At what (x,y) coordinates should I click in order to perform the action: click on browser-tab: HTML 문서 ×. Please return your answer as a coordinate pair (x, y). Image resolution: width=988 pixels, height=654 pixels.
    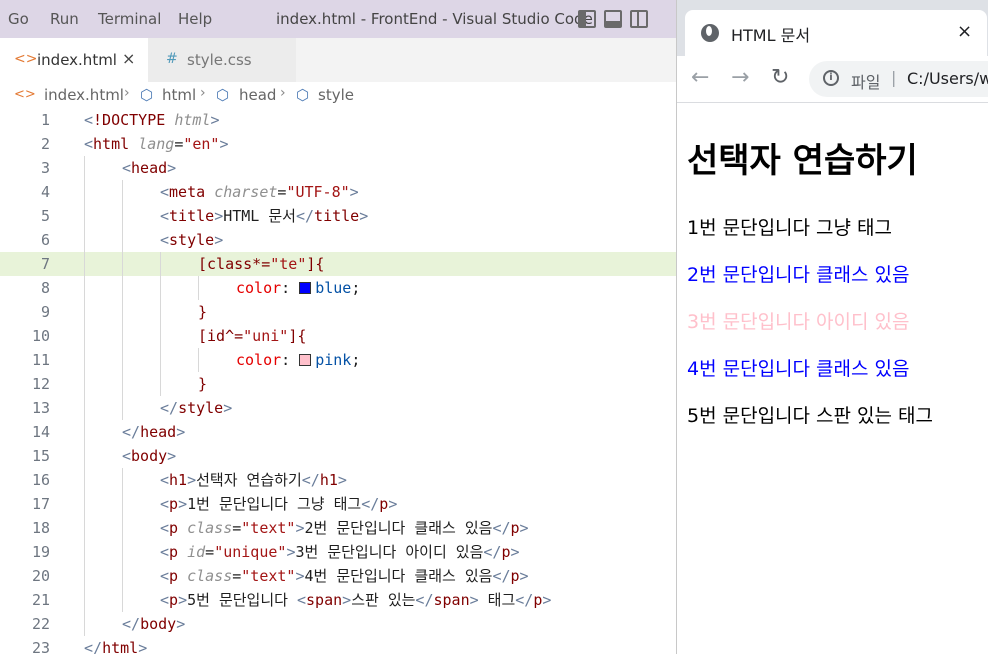
    Looking at the image, I should click on (836, 33).